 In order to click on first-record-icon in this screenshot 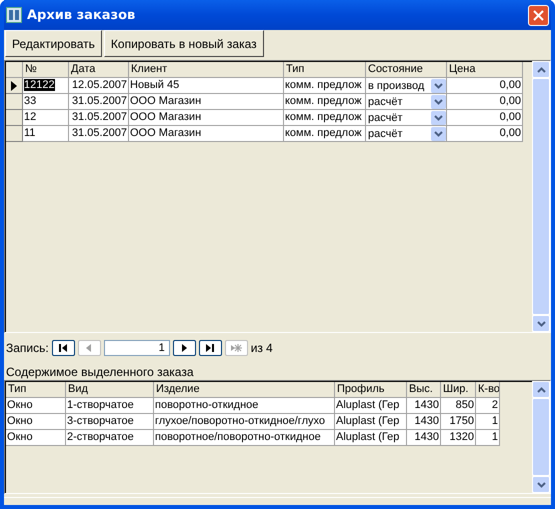, I will do `click(63, 348)`.